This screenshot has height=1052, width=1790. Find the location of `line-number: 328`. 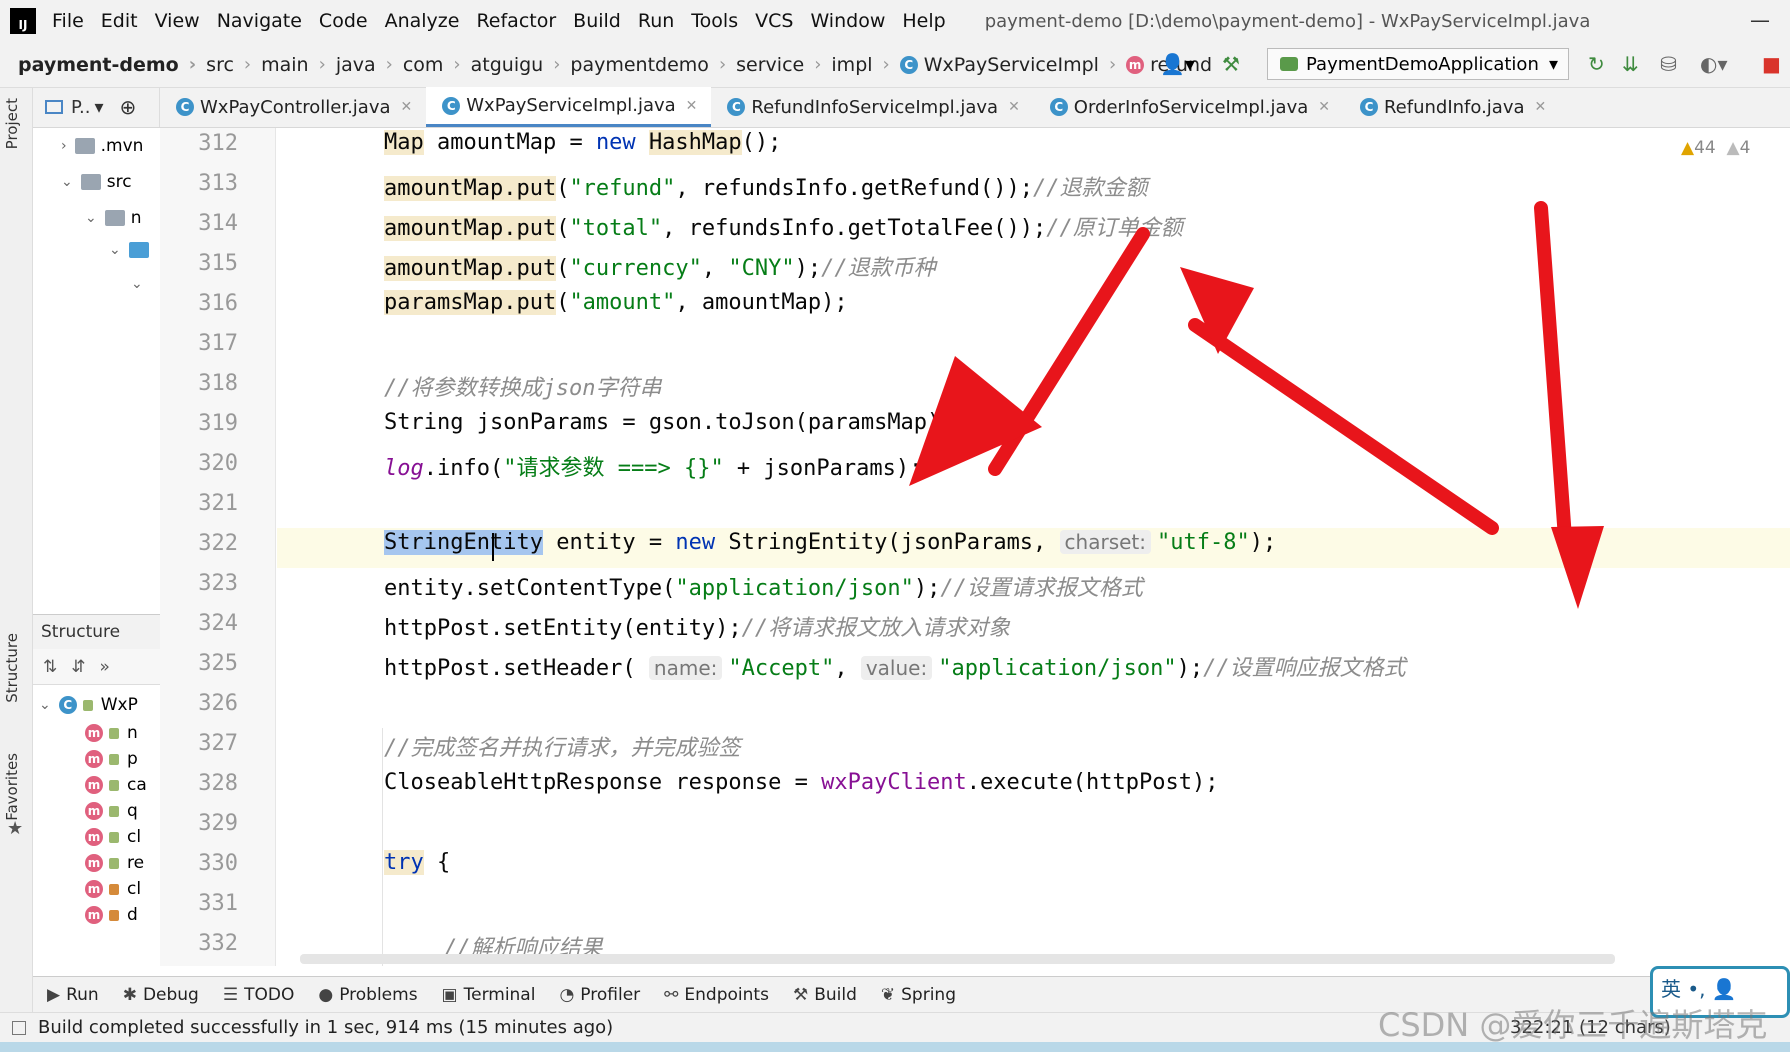

line-number: 328 is located at coordinates (218, 783).